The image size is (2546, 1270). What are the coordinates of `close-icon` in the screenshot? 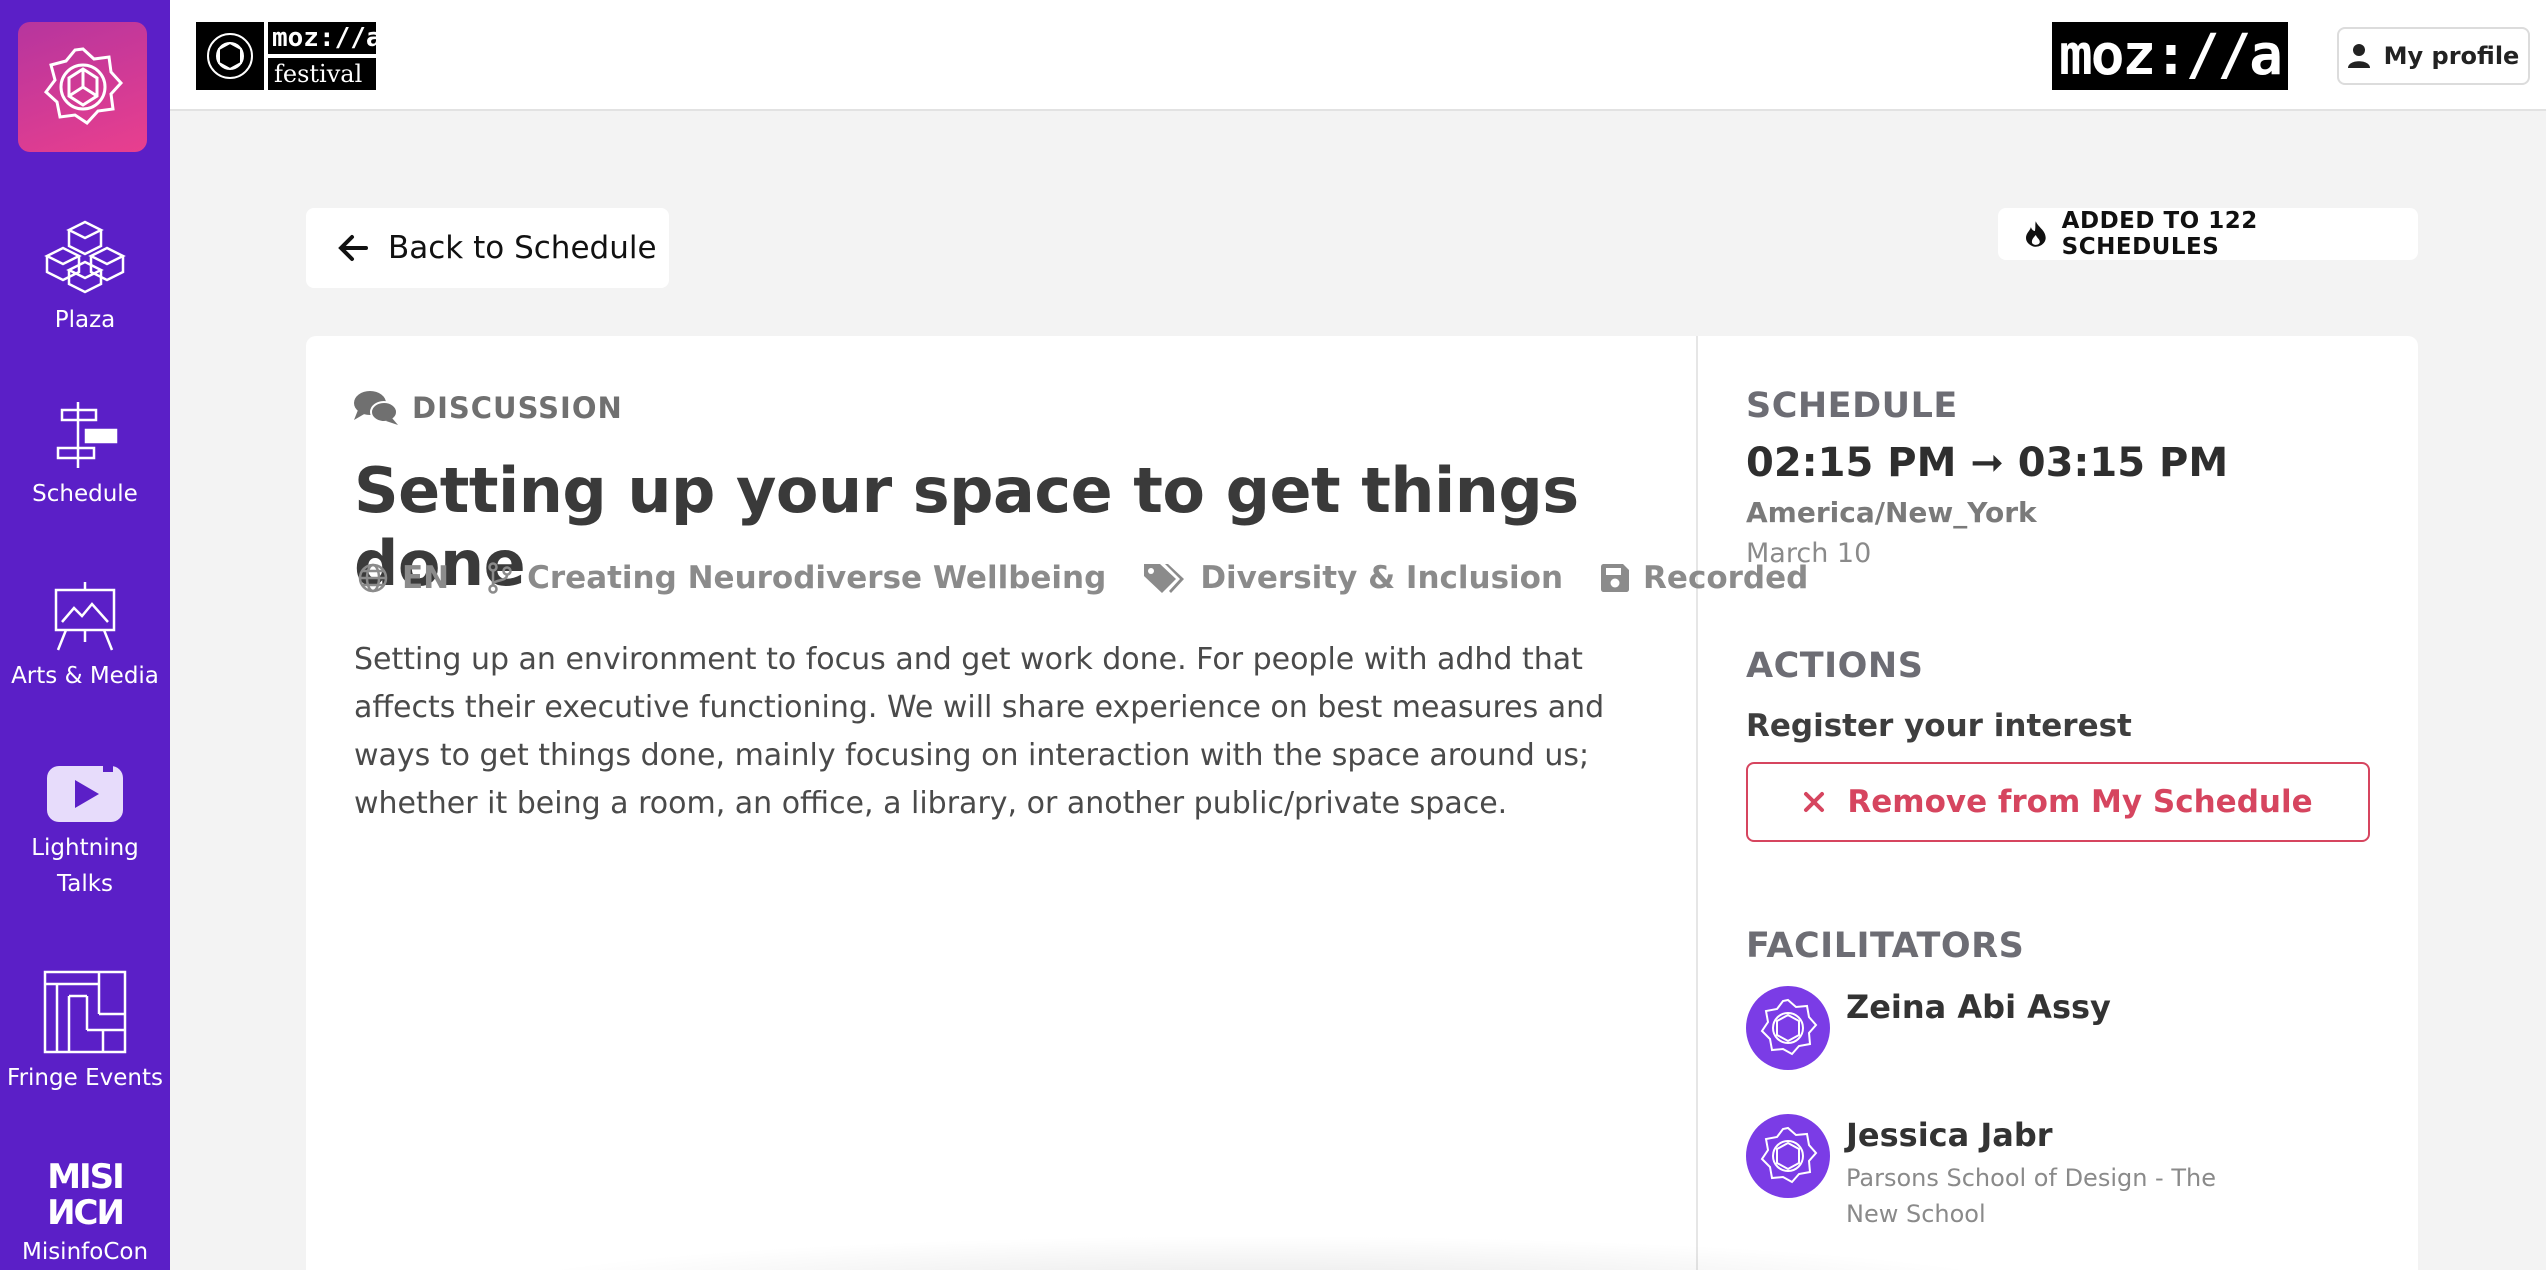 It's located at (1814, 802).